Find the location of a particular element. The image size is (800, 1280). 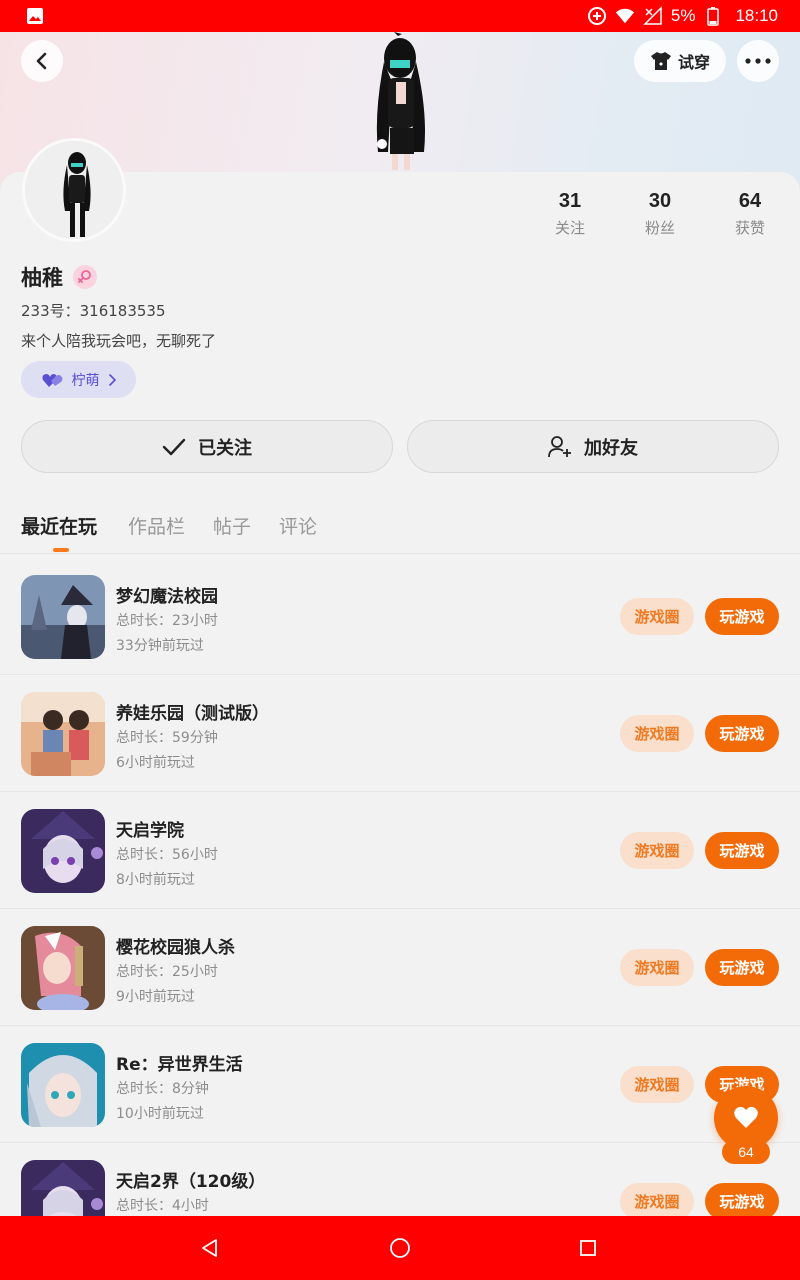

tab-recently-played: 最近在玩 is located at coordinates (59, 525).